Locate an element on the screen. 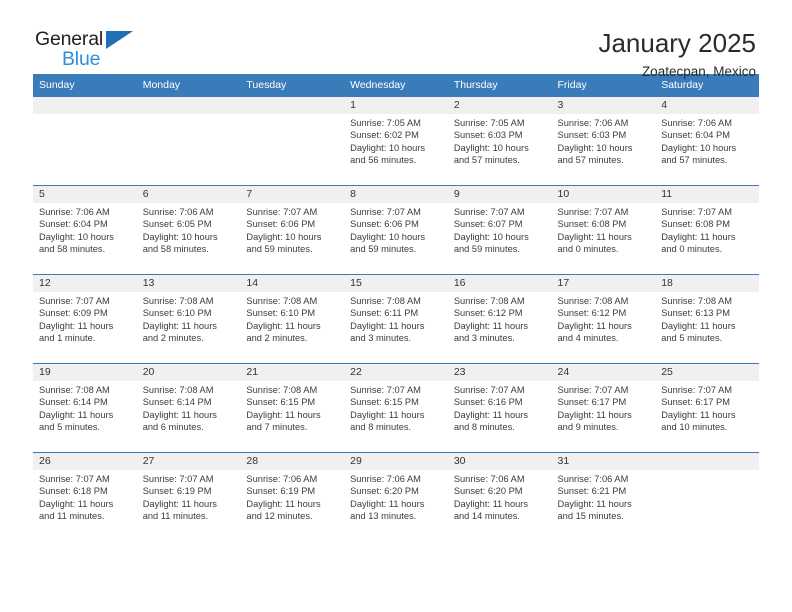 This screenshot has height=612, width=792. day-number: 13 is located at coordinates (188, 283).